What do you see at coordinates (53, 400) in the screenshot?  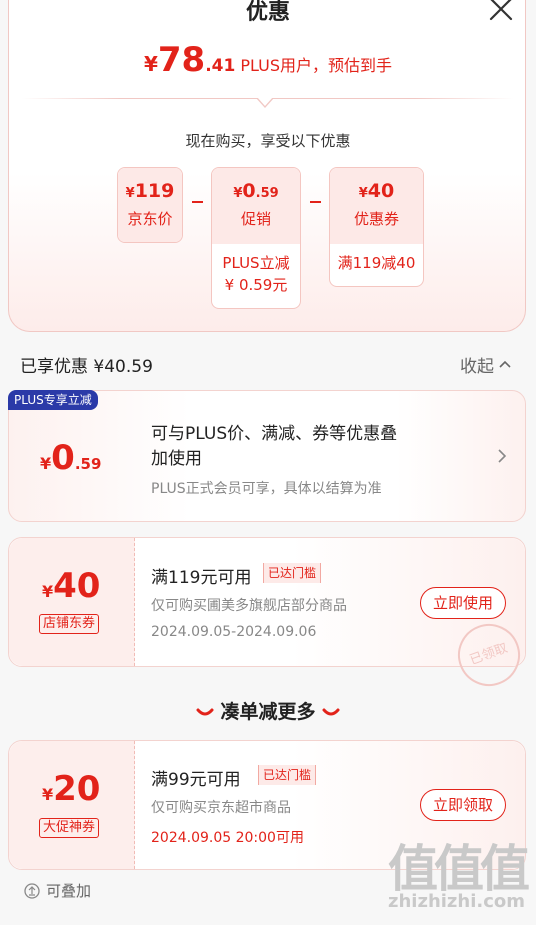 I see `plus-exclusive-badge: PLUS专享立减` at bounding box center [53, 400].